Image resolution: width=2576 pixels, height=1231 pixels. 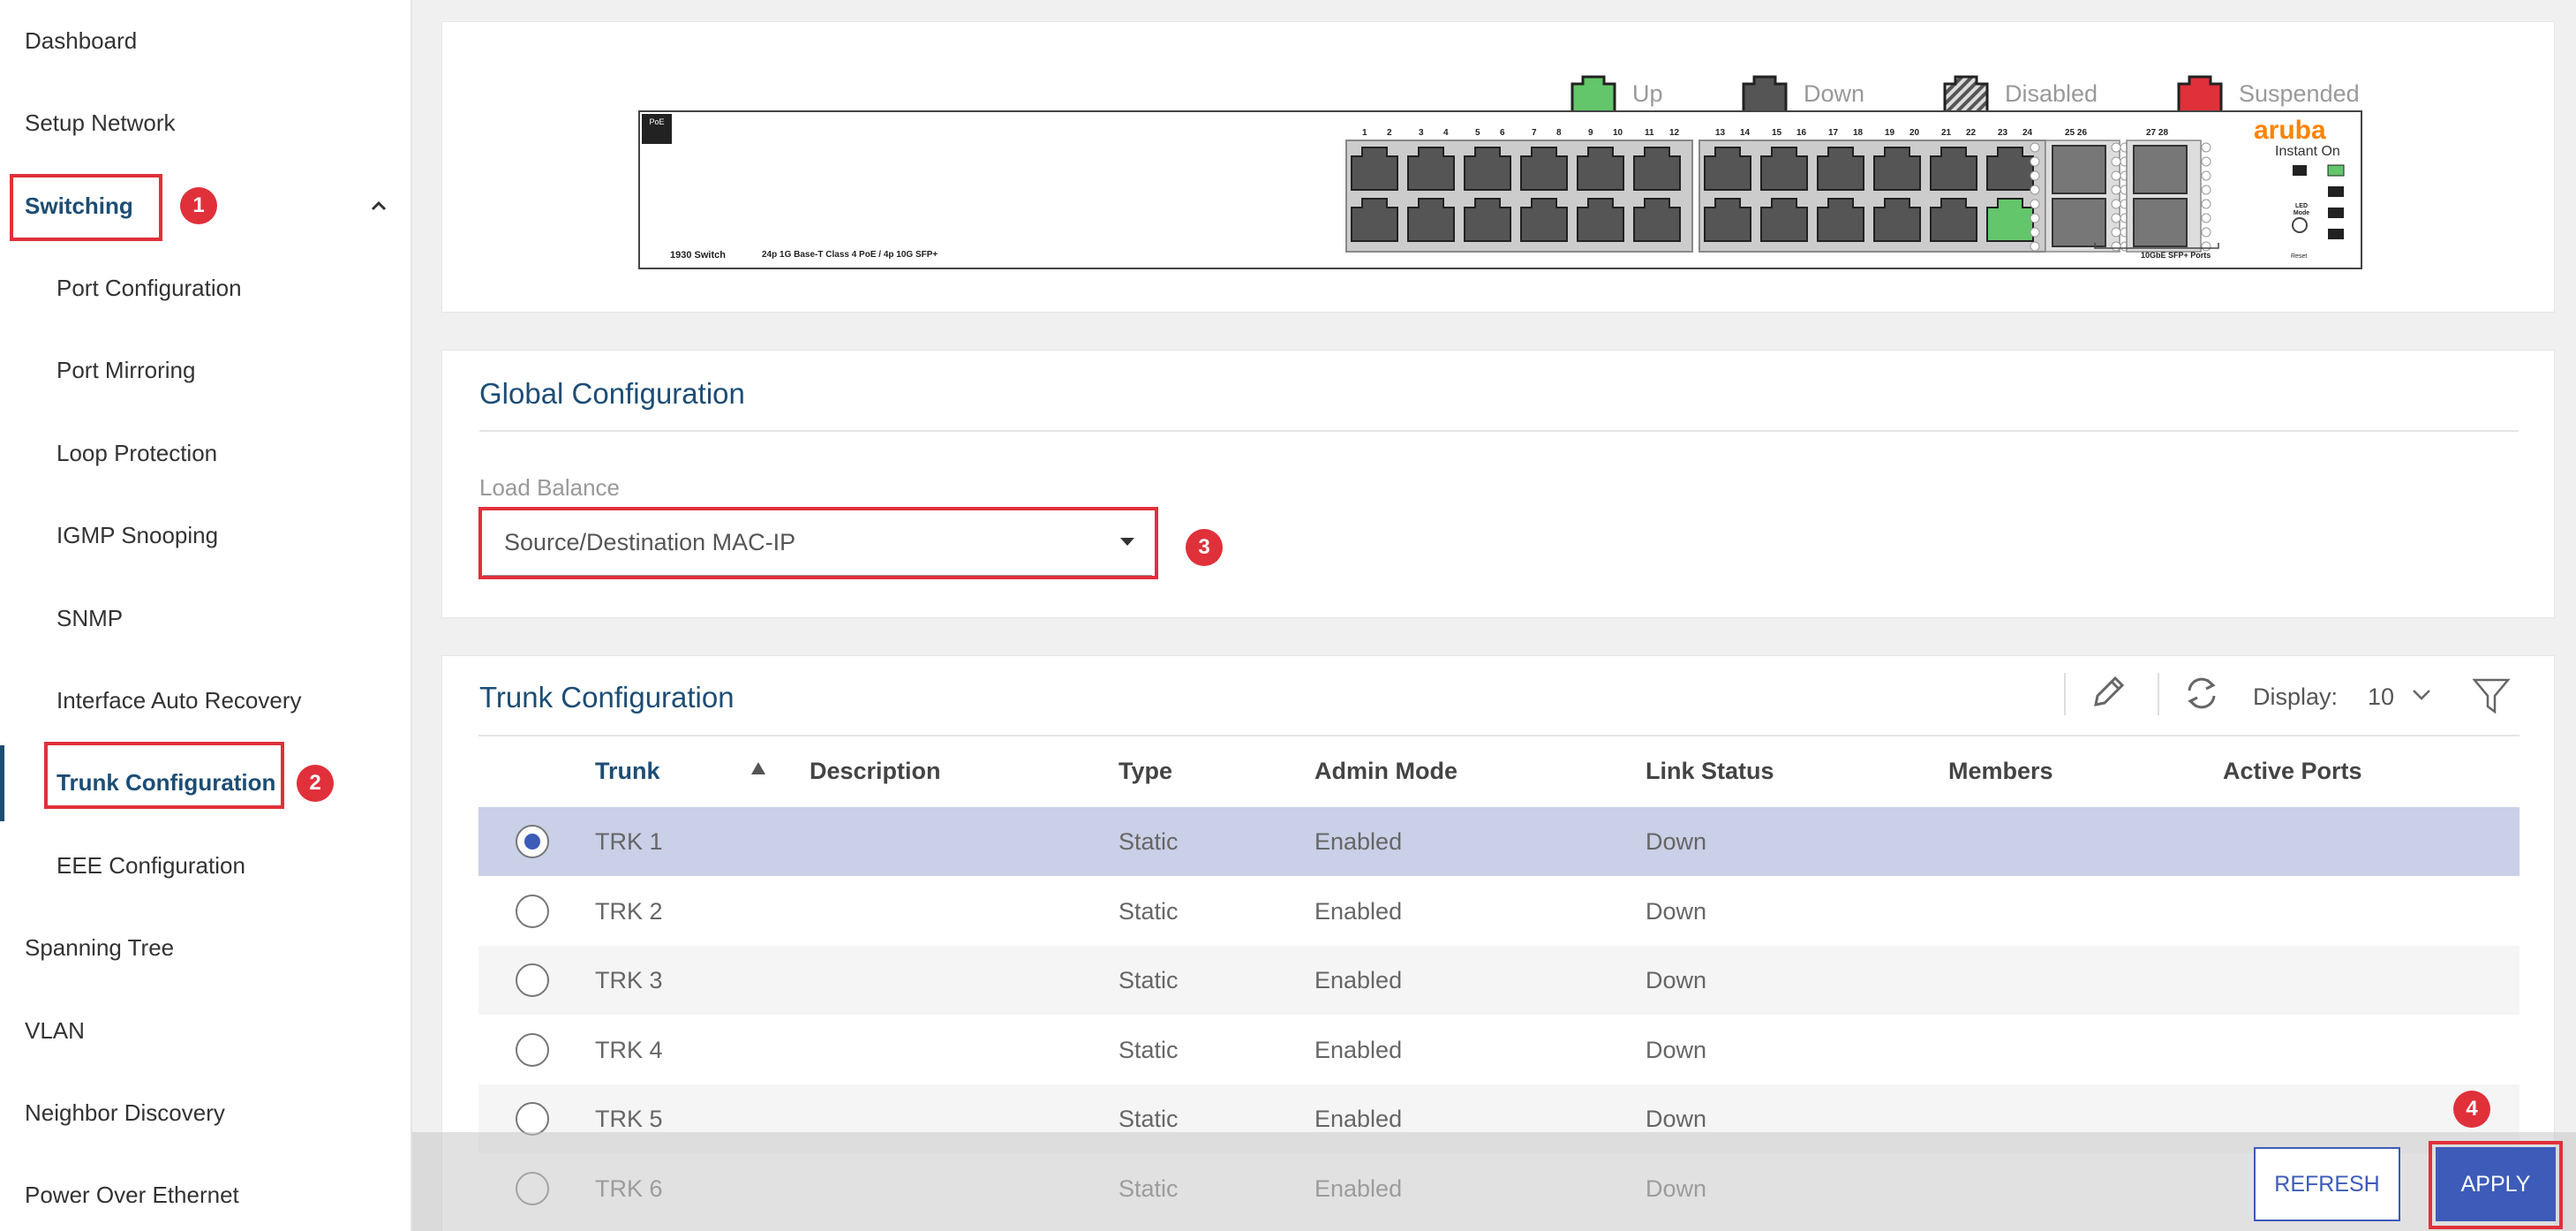 I want to click on legend-suspended: Suspended, so click(x=2268, y=93).